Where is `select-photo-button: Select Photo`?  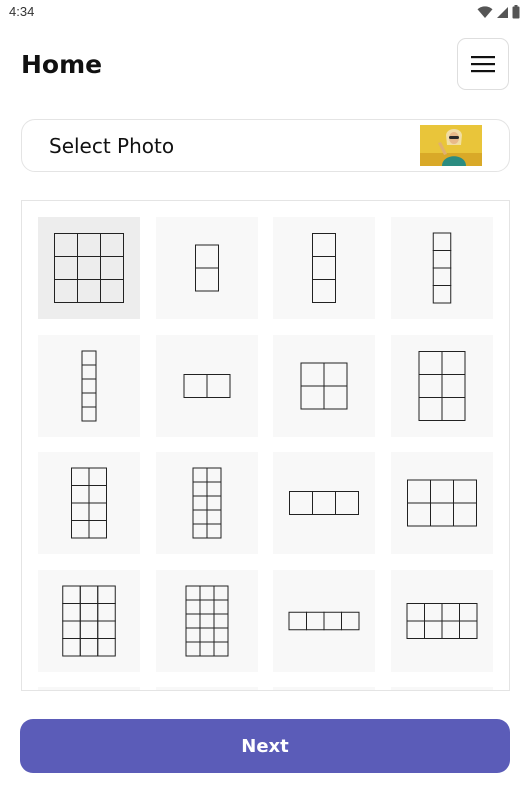 select-photo-button: Select Photo is located at coordinates (265, 145).